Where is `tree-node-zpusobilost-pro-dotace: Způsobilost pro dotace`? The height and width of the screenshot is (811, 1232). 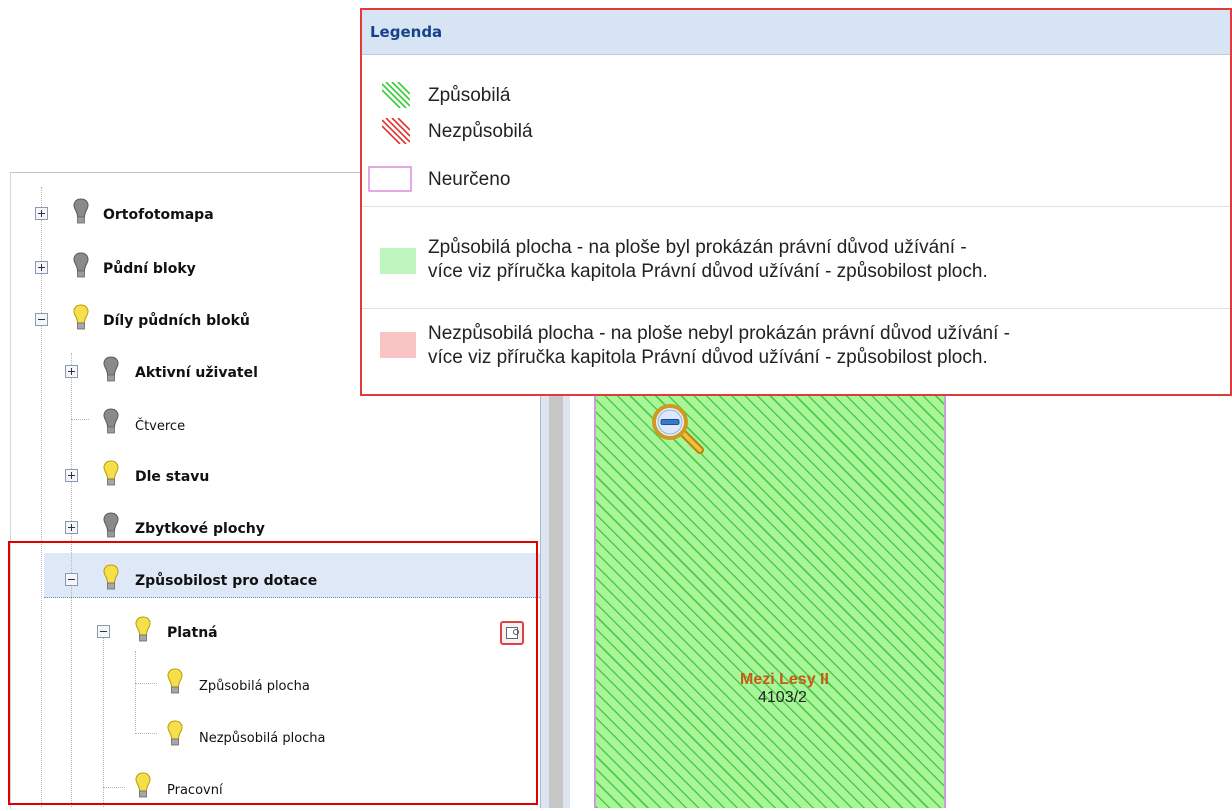
tree-node-zpusobilost-pro-dotace: Způsobilost pro dotace is located at coordinates (271, 581).